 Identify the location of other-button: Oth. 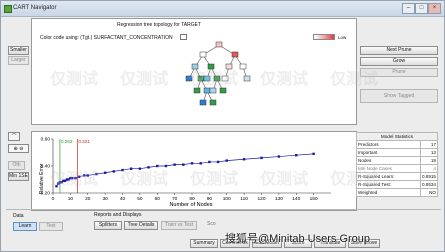
(16, 165).